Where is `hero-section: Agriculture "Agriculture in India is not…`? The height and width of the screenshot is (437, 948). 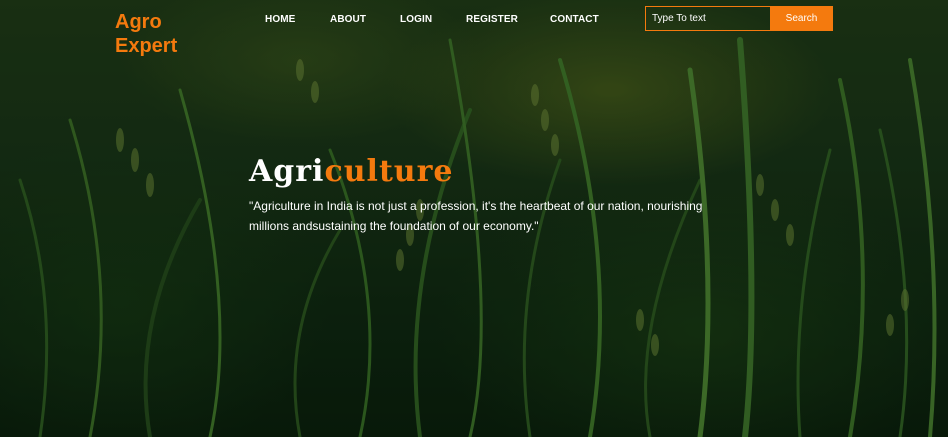
hero-section: Agriculture "Agriculture in India is not… is located at coordinates (479, 194).